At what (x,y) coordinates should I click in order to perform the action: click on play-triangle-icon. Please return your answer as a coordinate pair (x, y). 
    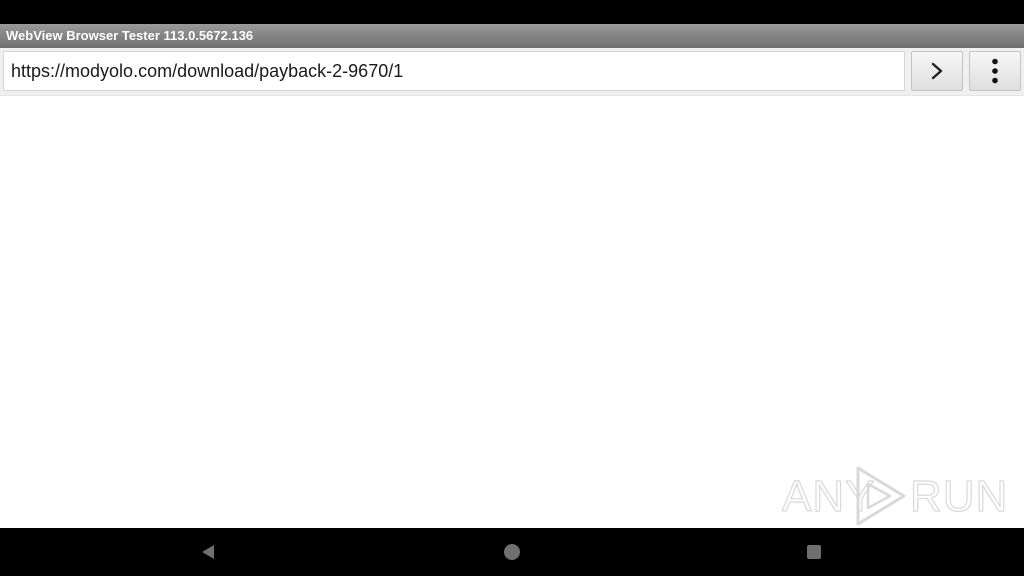
    Looking at the image, I should click on (881, 496).